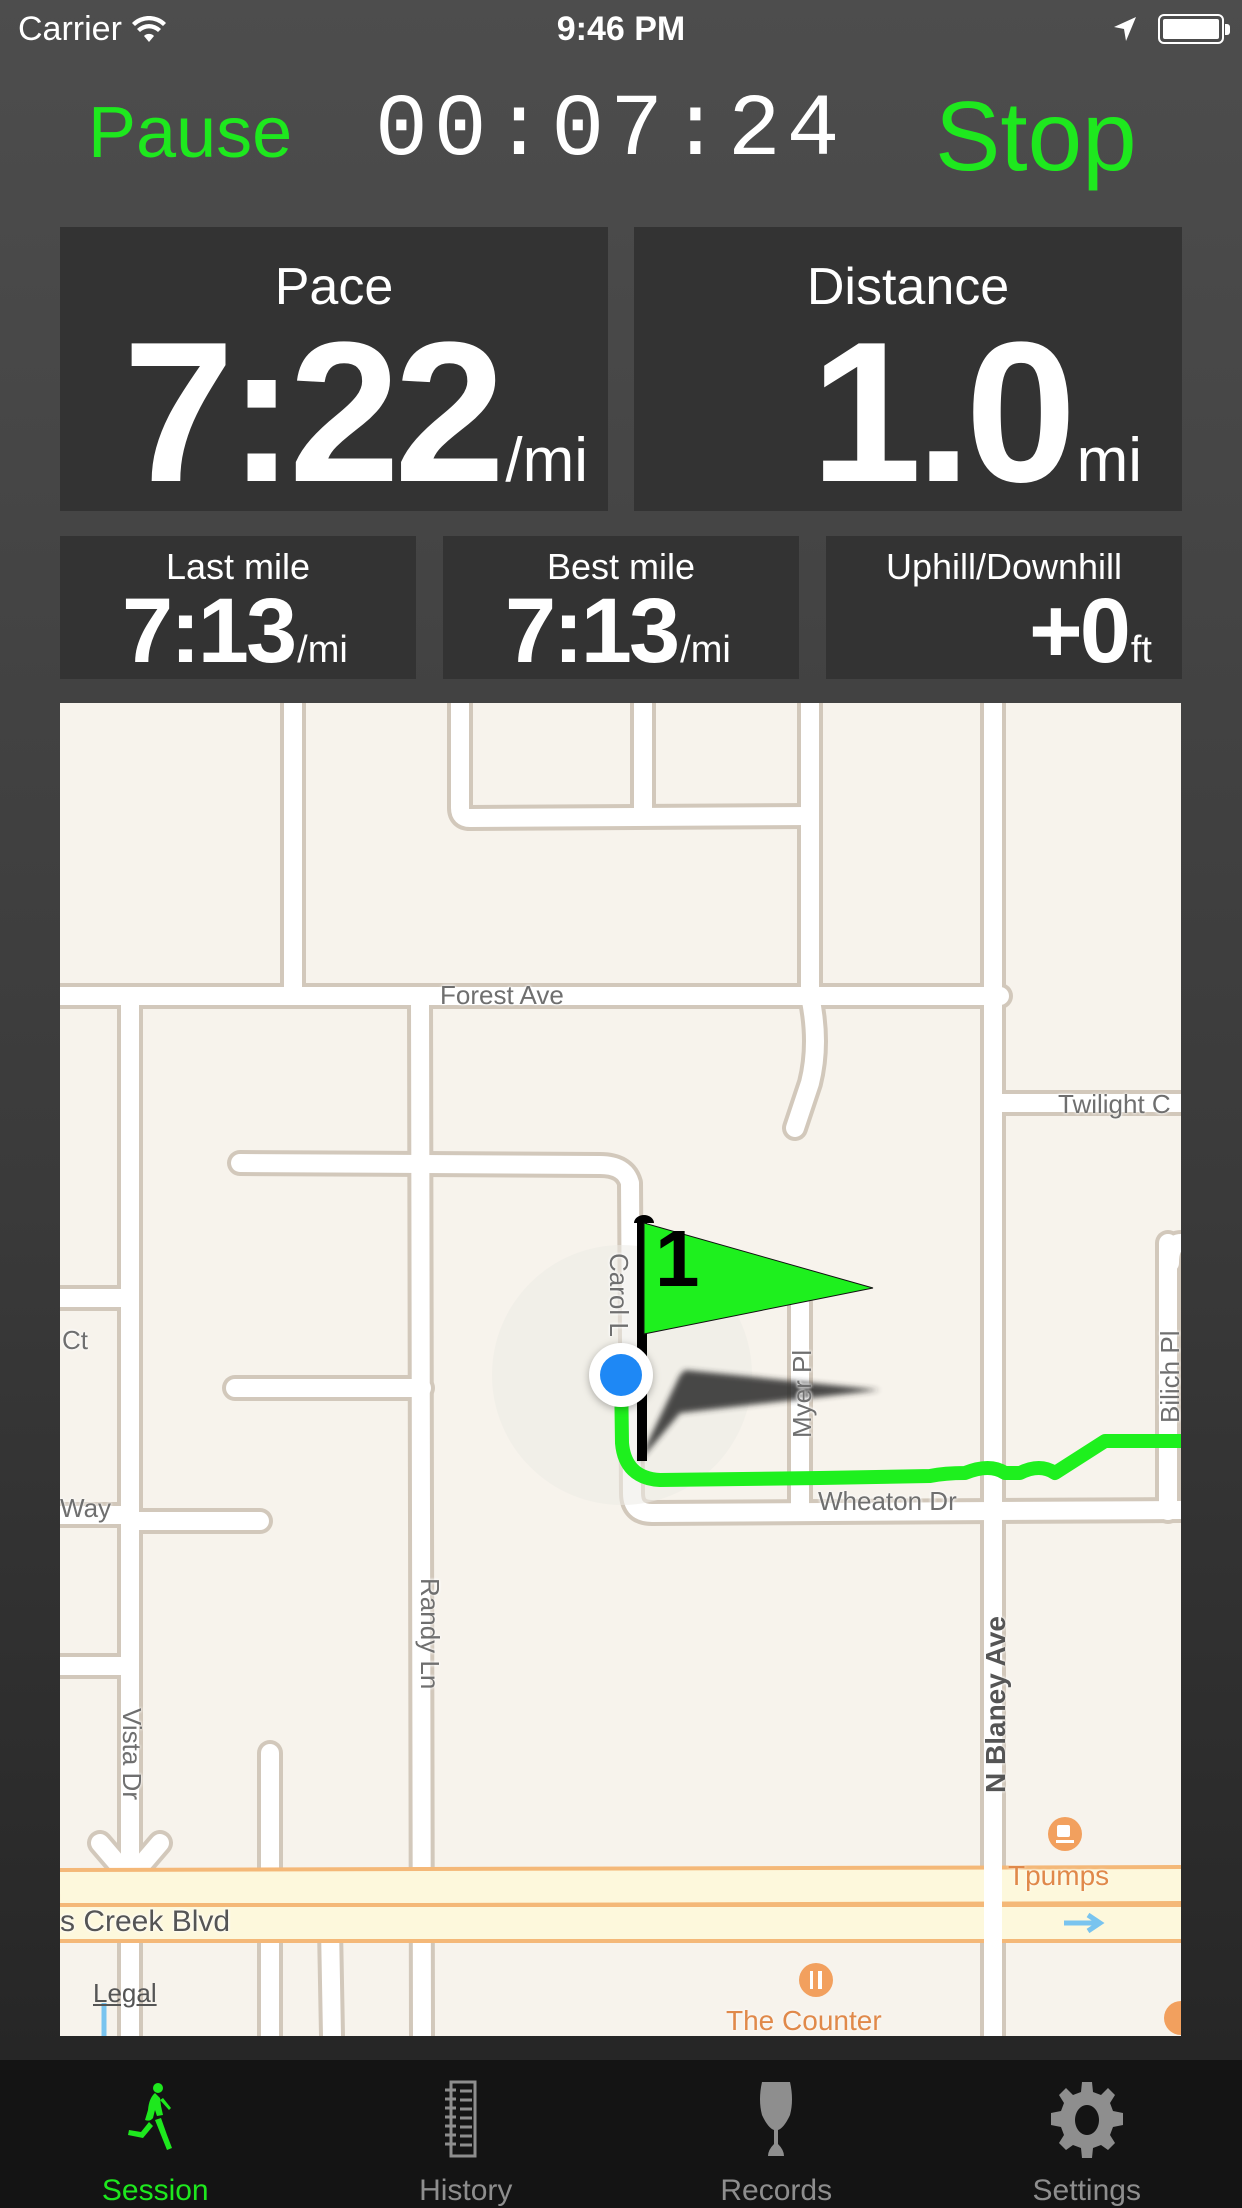  I want to click on pace-tile: Pace 7:22 /mi, so click(334, 375).